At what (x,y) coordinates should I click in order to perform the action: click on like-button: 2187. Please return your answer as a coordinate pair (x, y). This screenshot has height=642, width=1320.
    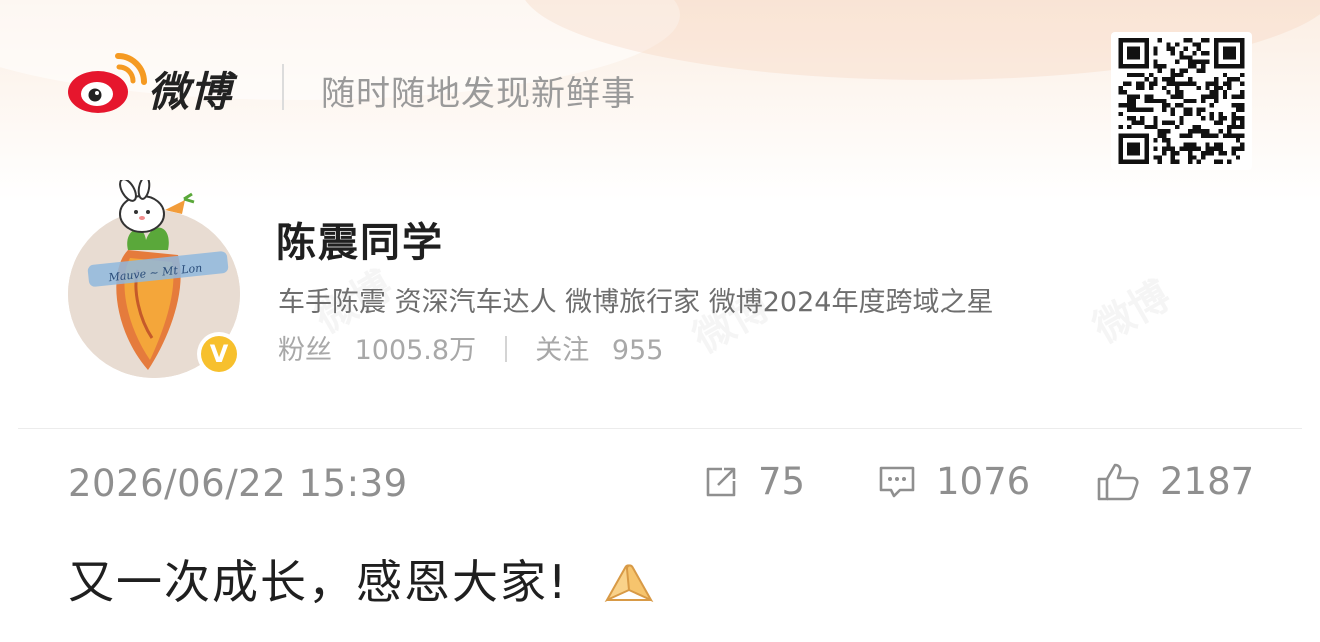
    Looking at the image, I should click on (1175, 481).